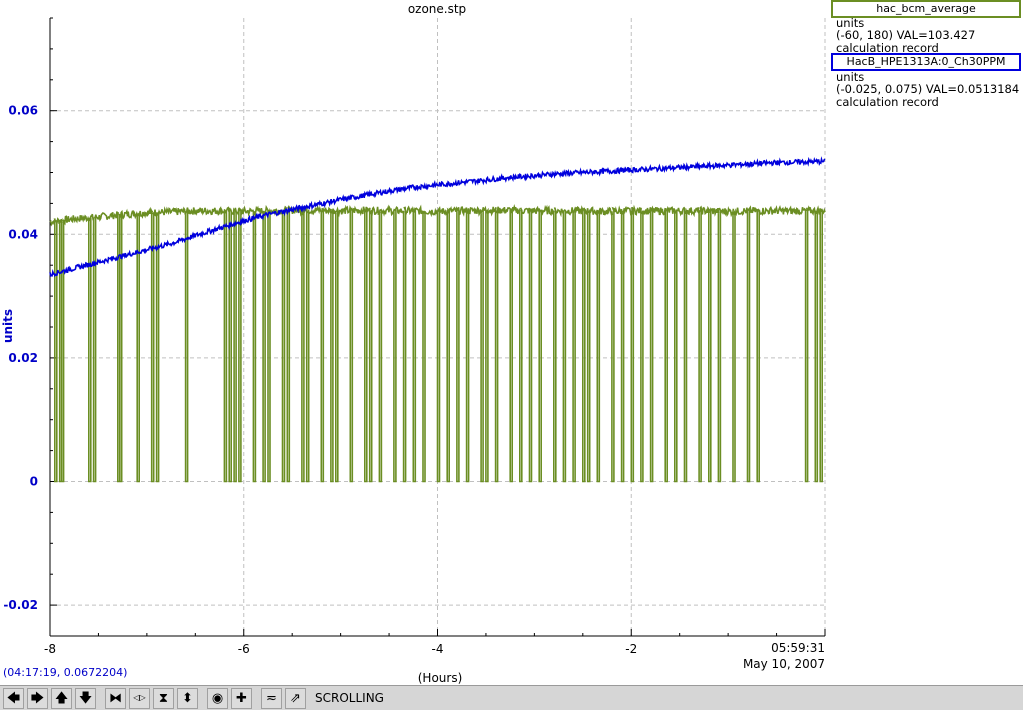 This screenshot has width=1023, height=710. I want to click on y-tick-label: 0.06, so click(23, 111).